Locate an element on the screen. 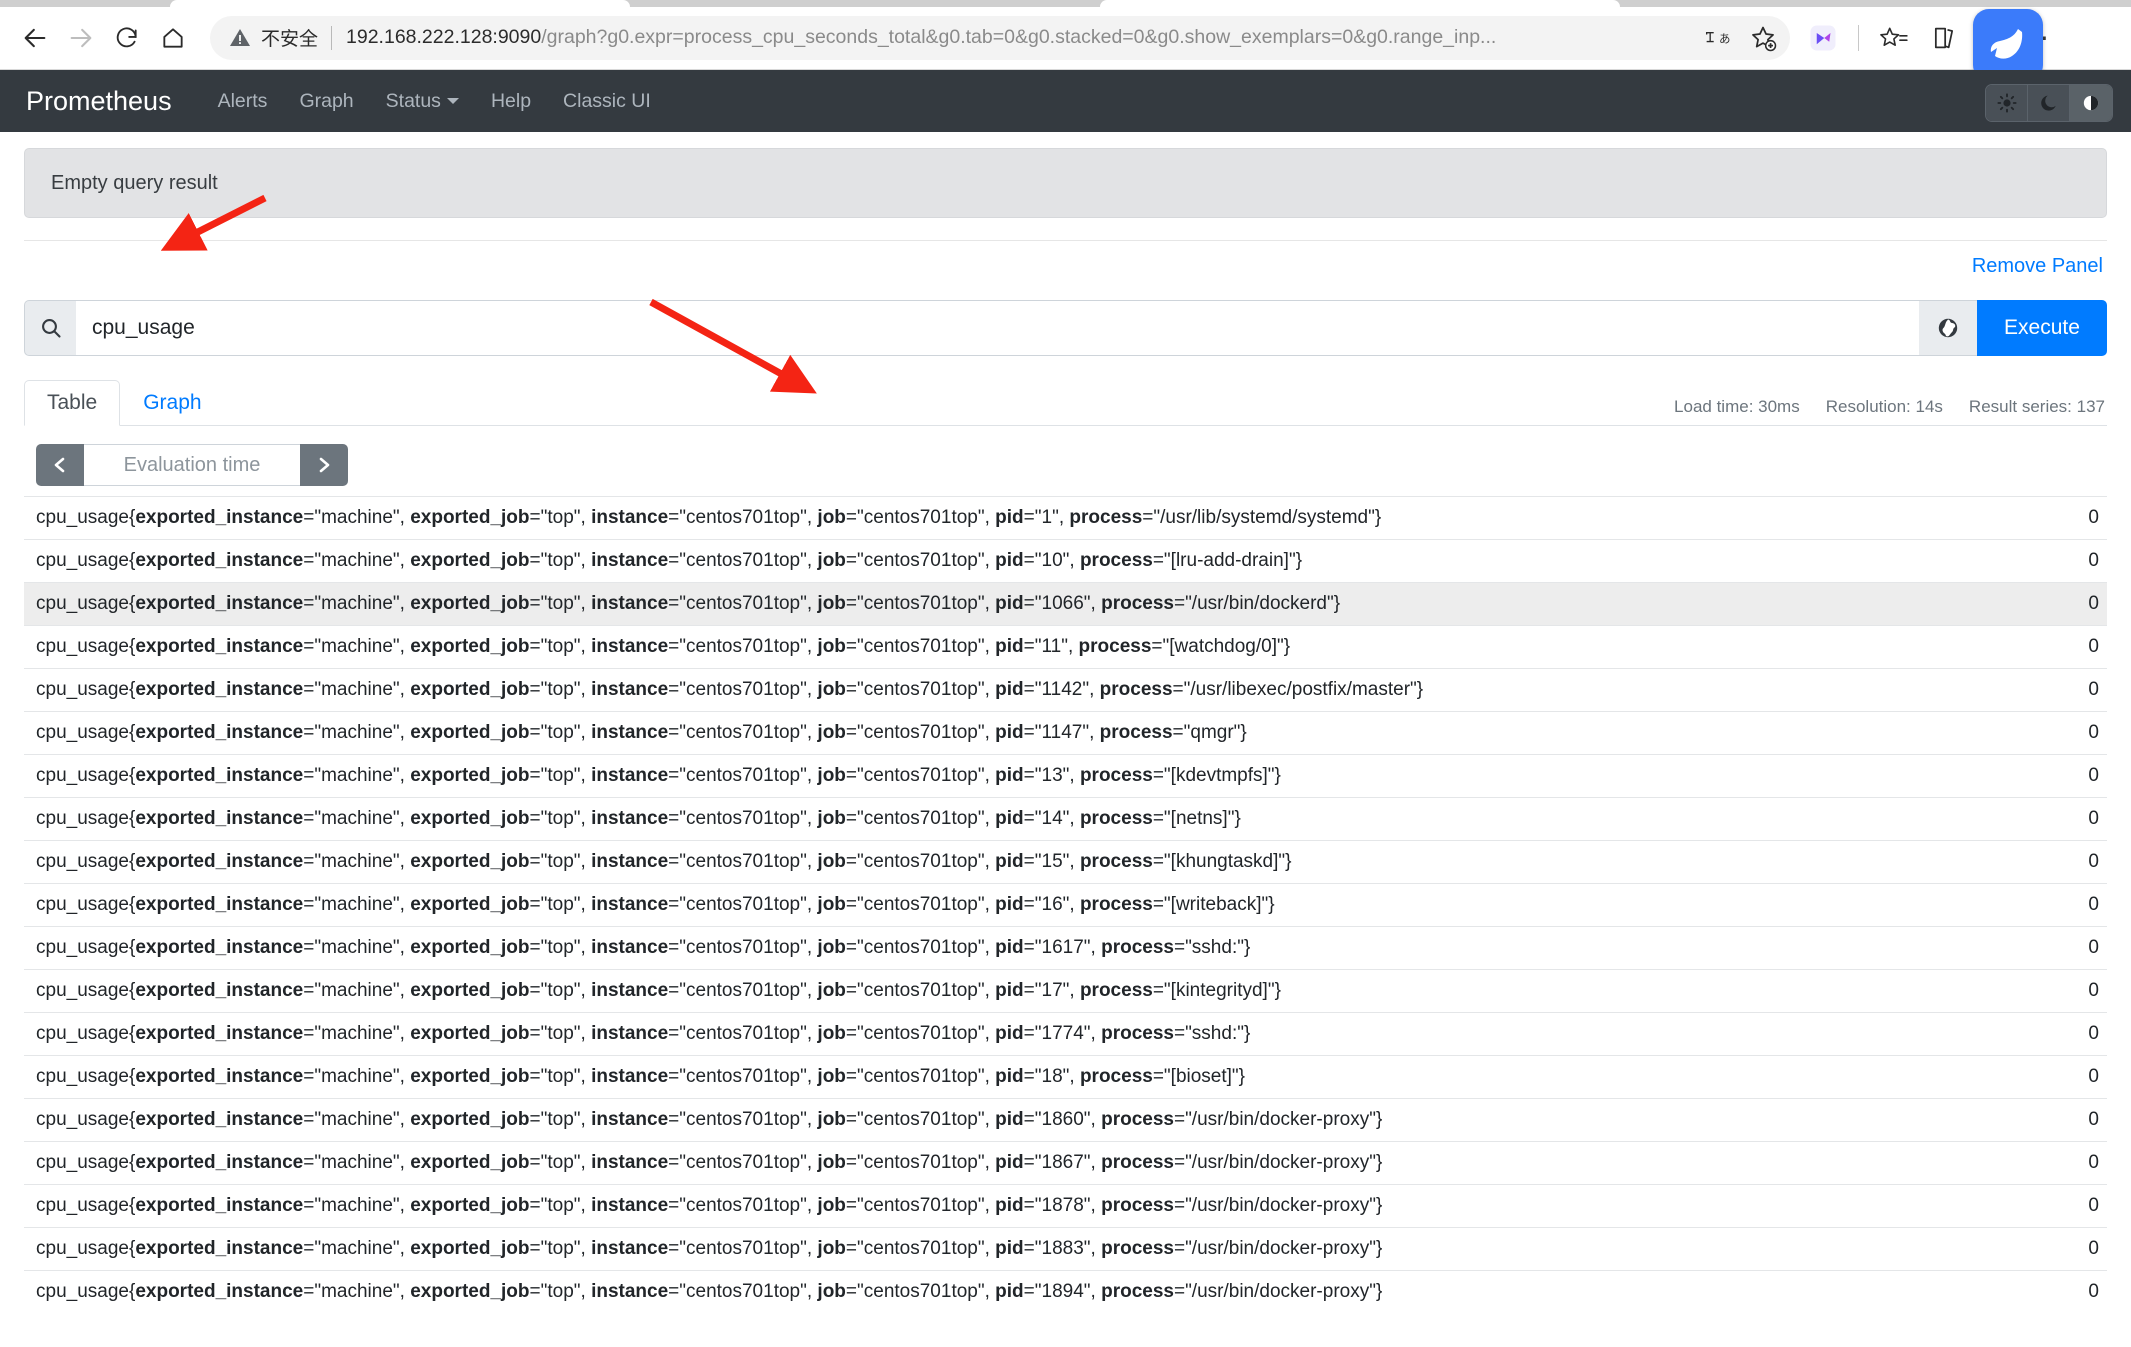 The width and height of the screenshot is (2131, 1347). favorites-list-icon is located at coordinates (1894, 38).